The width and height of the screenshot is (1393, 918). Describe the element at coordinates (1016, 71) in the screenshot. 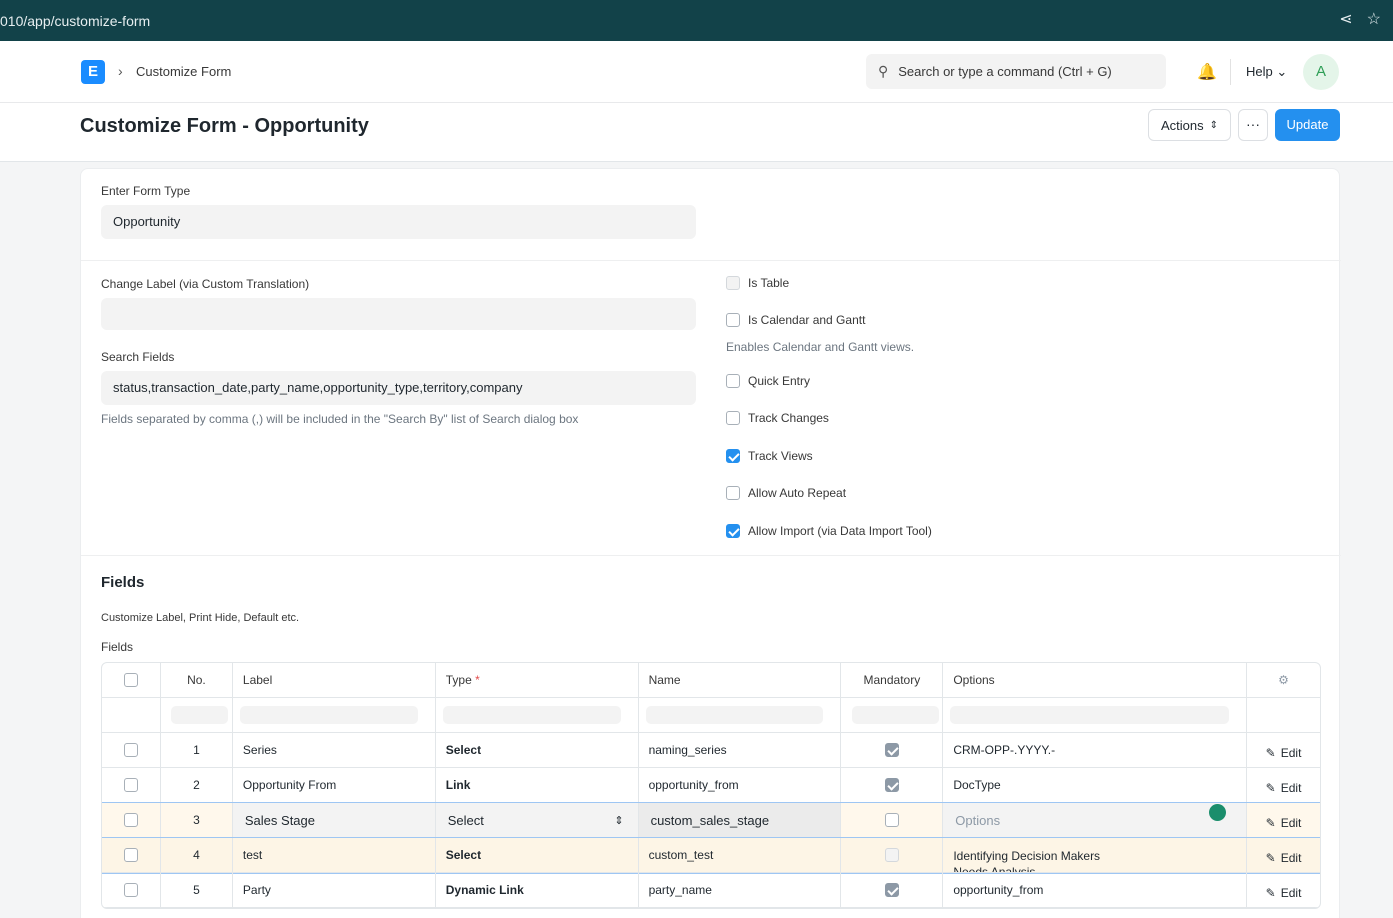

I see `search-input: ⚲ Search or type a command (Ctrl + G)` at that location.